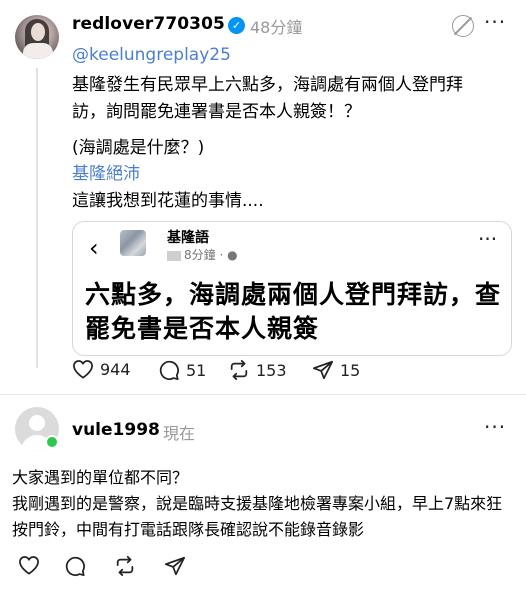 The width and height of the screenshot is (526, 591). What do you see at coordinates (115, 369) in the screenshot?
I see `like-count: 944` at bounding box center [115, 369].